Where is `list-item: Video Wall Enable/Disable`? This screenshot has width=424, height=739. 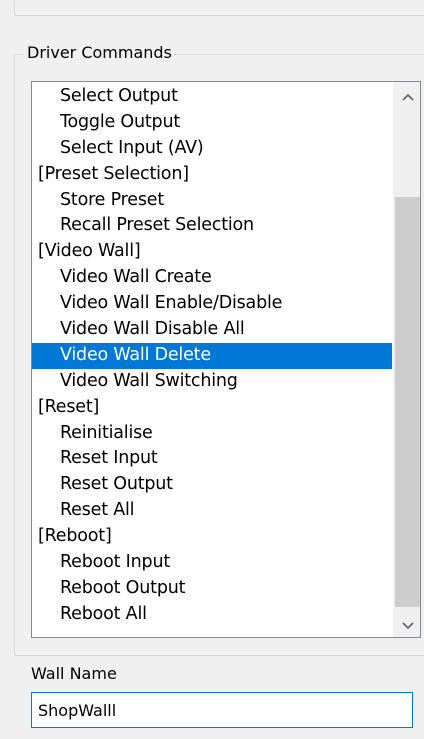
list-item: Video Wall Enable/Disable is located at coordinates (212, 304).